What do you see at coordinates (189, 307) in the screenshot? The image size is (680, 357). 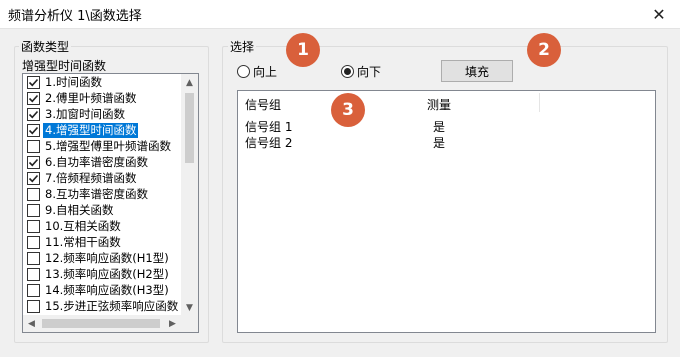 I see `scroll-down-icon: ▼` at bounding box center [189, 307].